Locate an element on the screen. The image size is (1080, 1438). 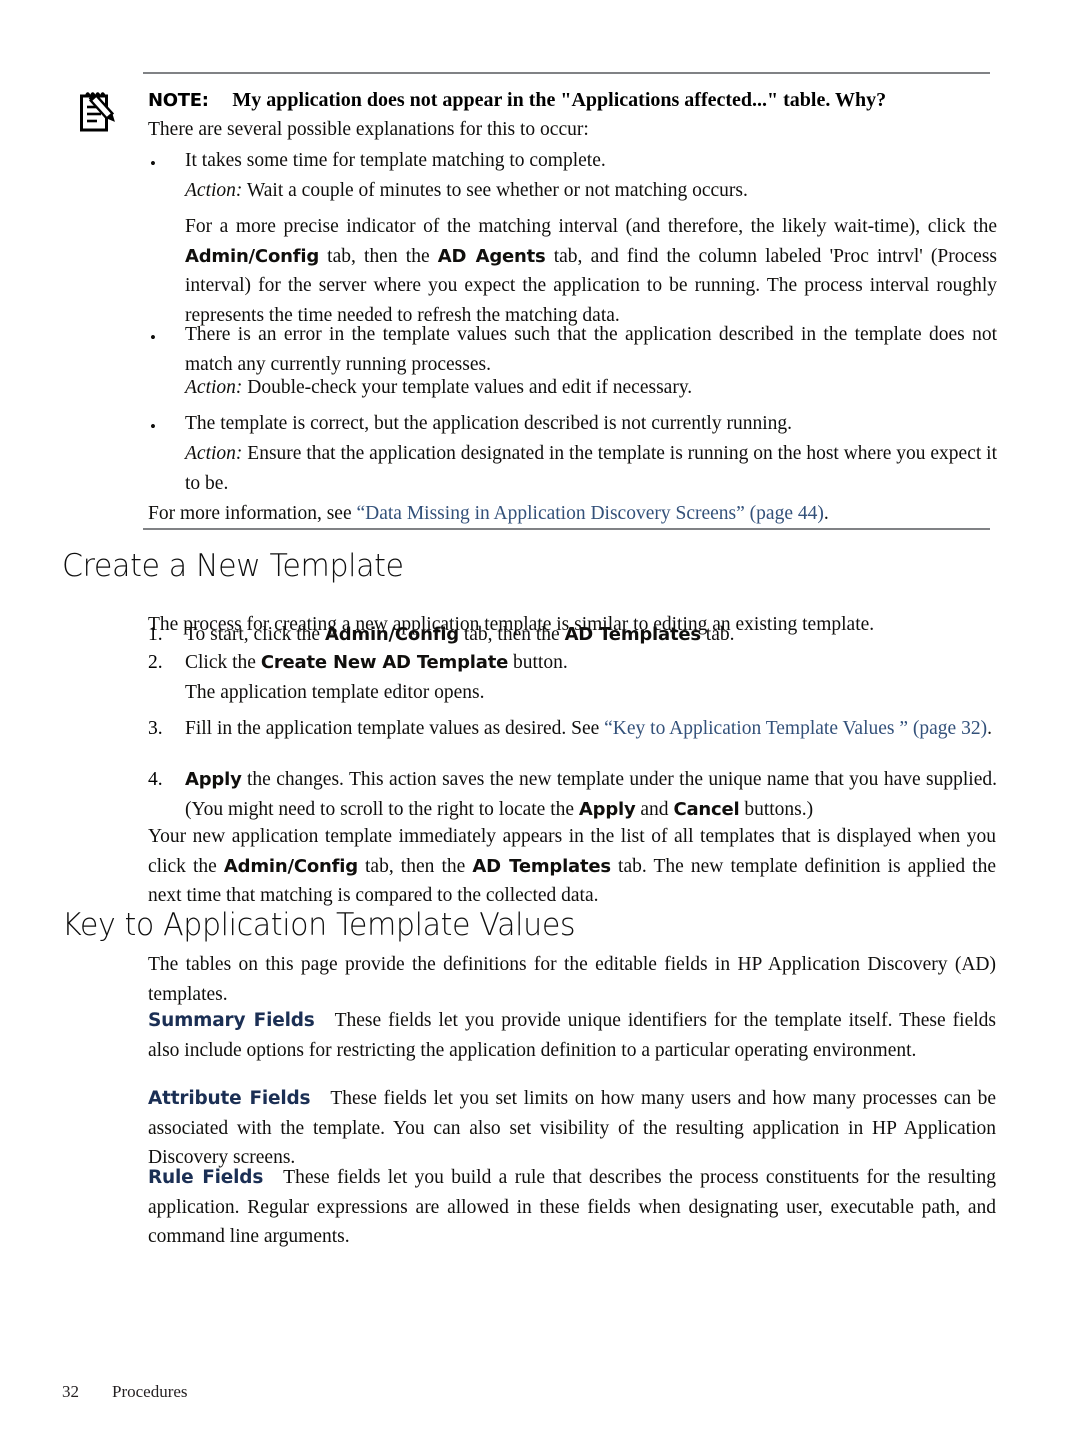
attribute-fields-label: Attribute Fields is located at coordinates (229, 1098).